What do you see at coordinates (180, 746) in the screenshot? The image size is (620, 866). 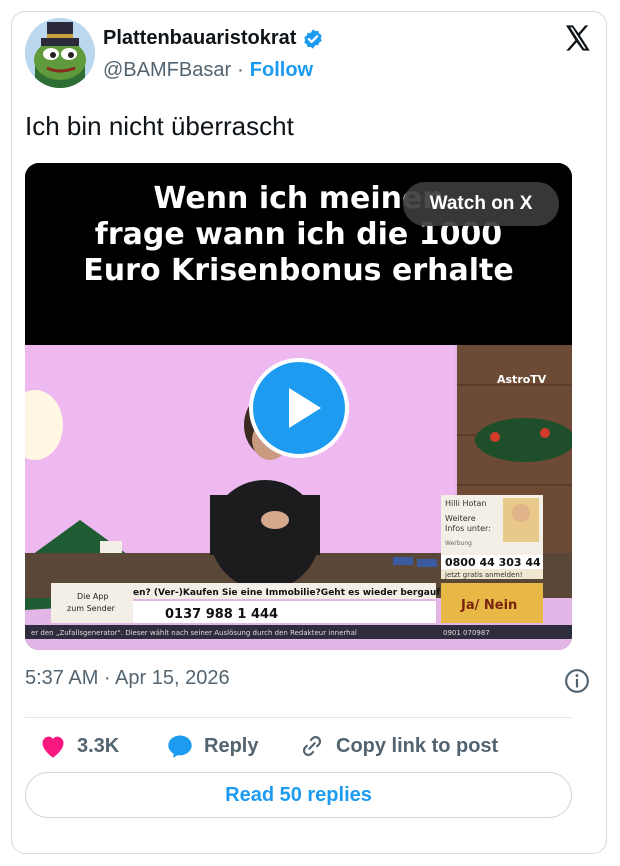 I see `reply-bubble-icon` at bounding box center [180, 746].